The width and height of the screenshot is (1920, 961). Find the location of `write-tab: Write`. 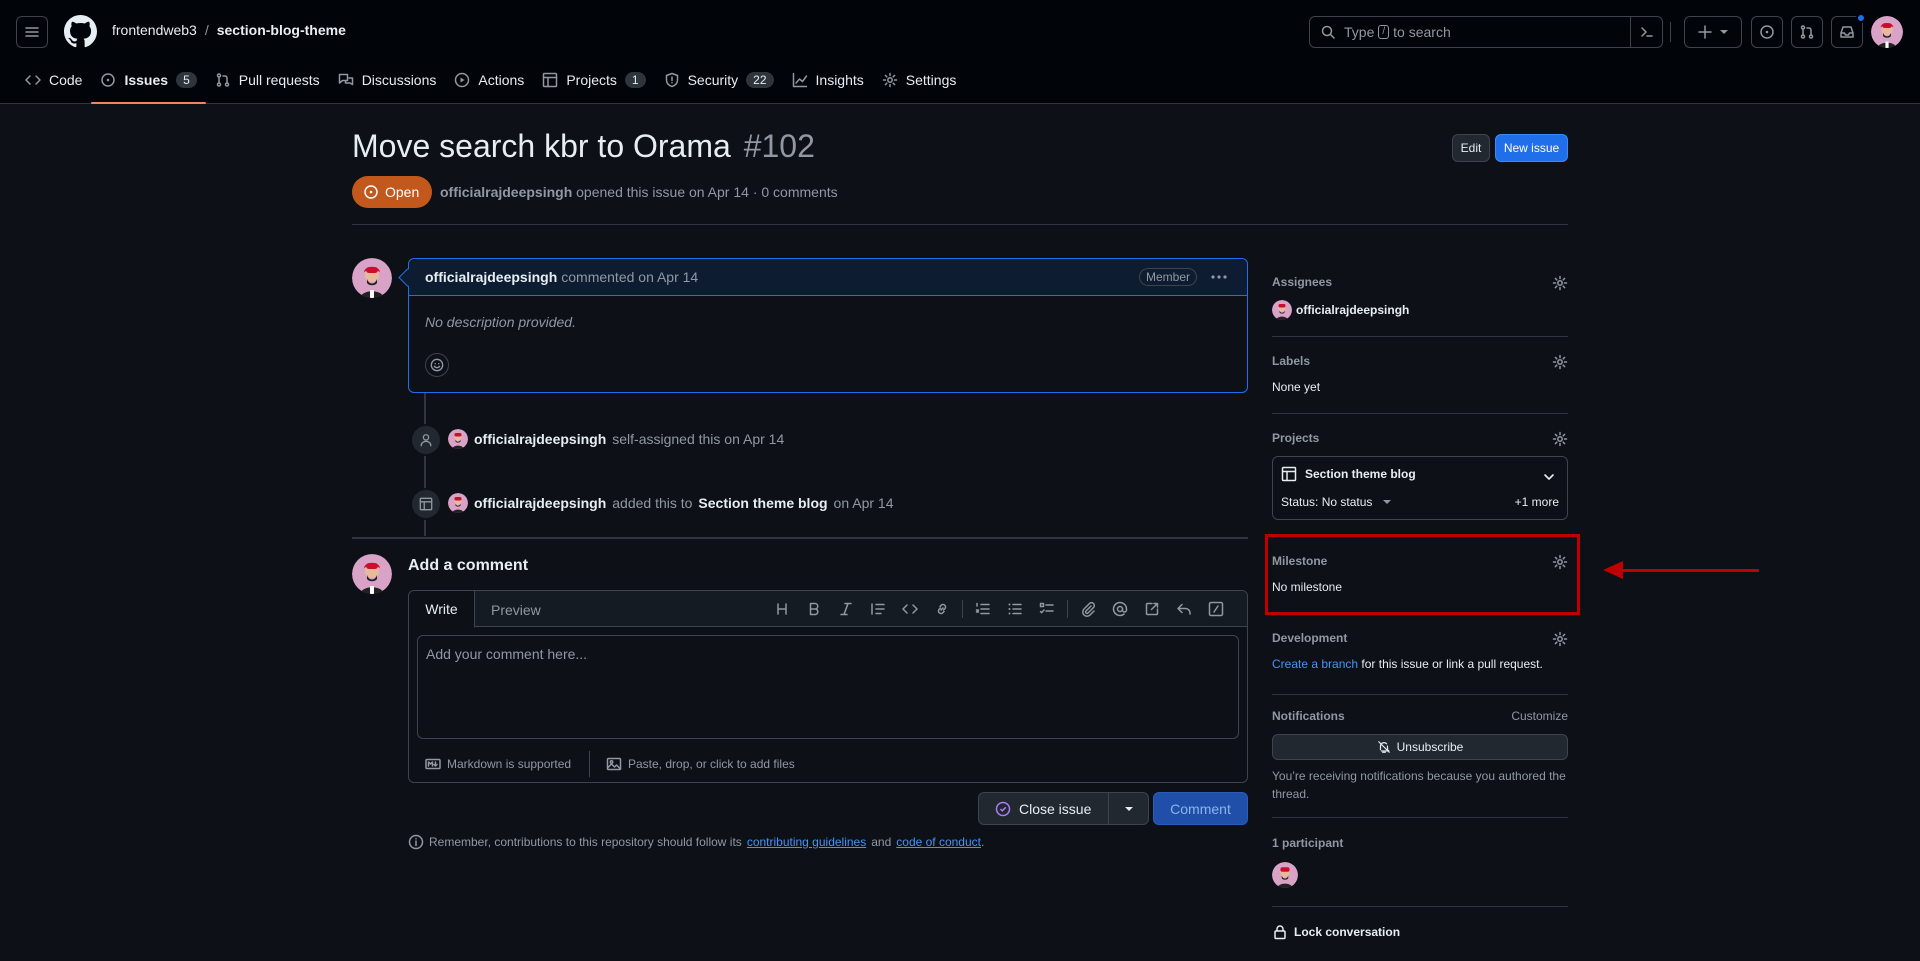

write-tab: Write is located at coordinates (442, 609).